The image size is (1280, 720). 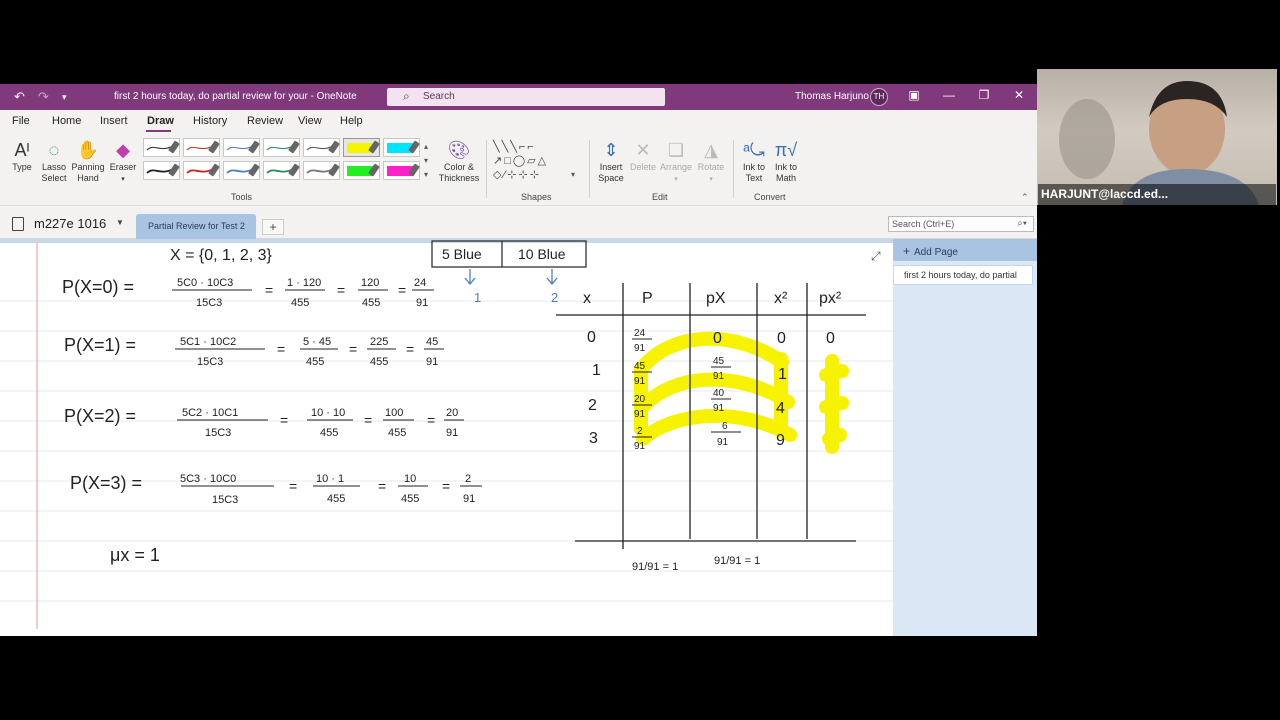 I want to click on ribbon-display-options-icon: ▣, so click(x=914, y=95).